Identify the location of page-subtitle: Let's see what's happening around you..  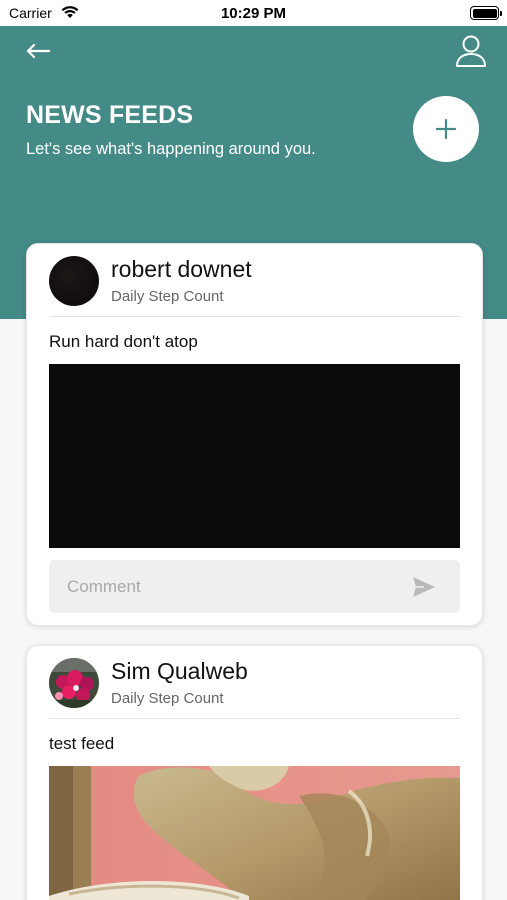
(171, 149).